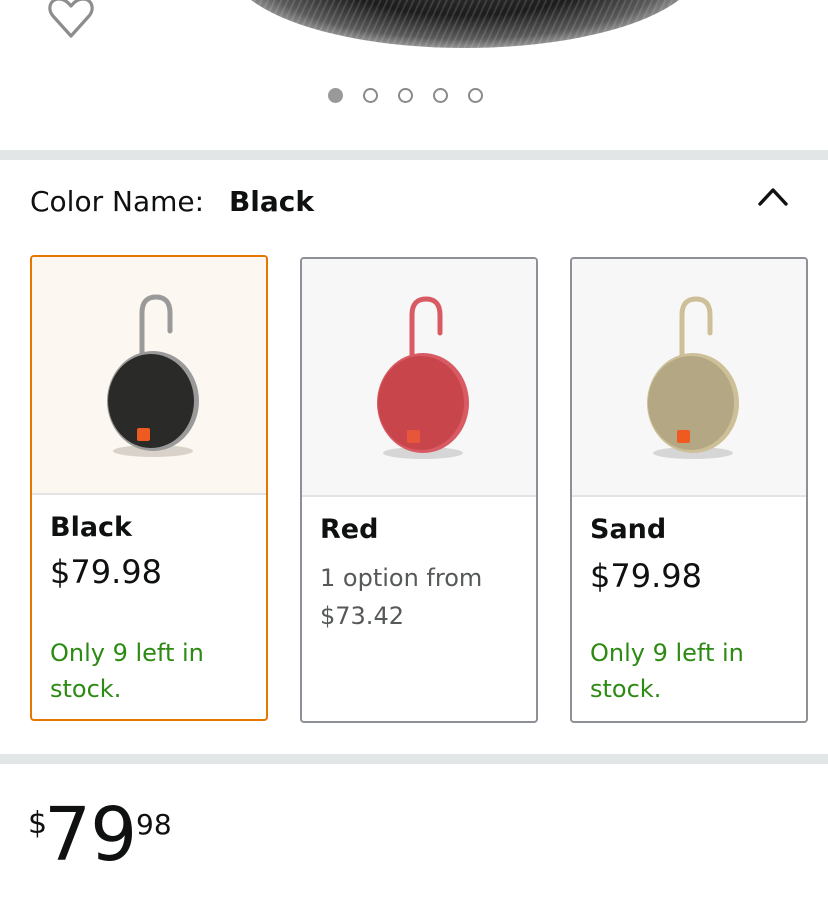 This screenshot has height=916, width=828. I want to click on color-option-black: Black $79.98 Only 9 left in stock., so click(149, 488).